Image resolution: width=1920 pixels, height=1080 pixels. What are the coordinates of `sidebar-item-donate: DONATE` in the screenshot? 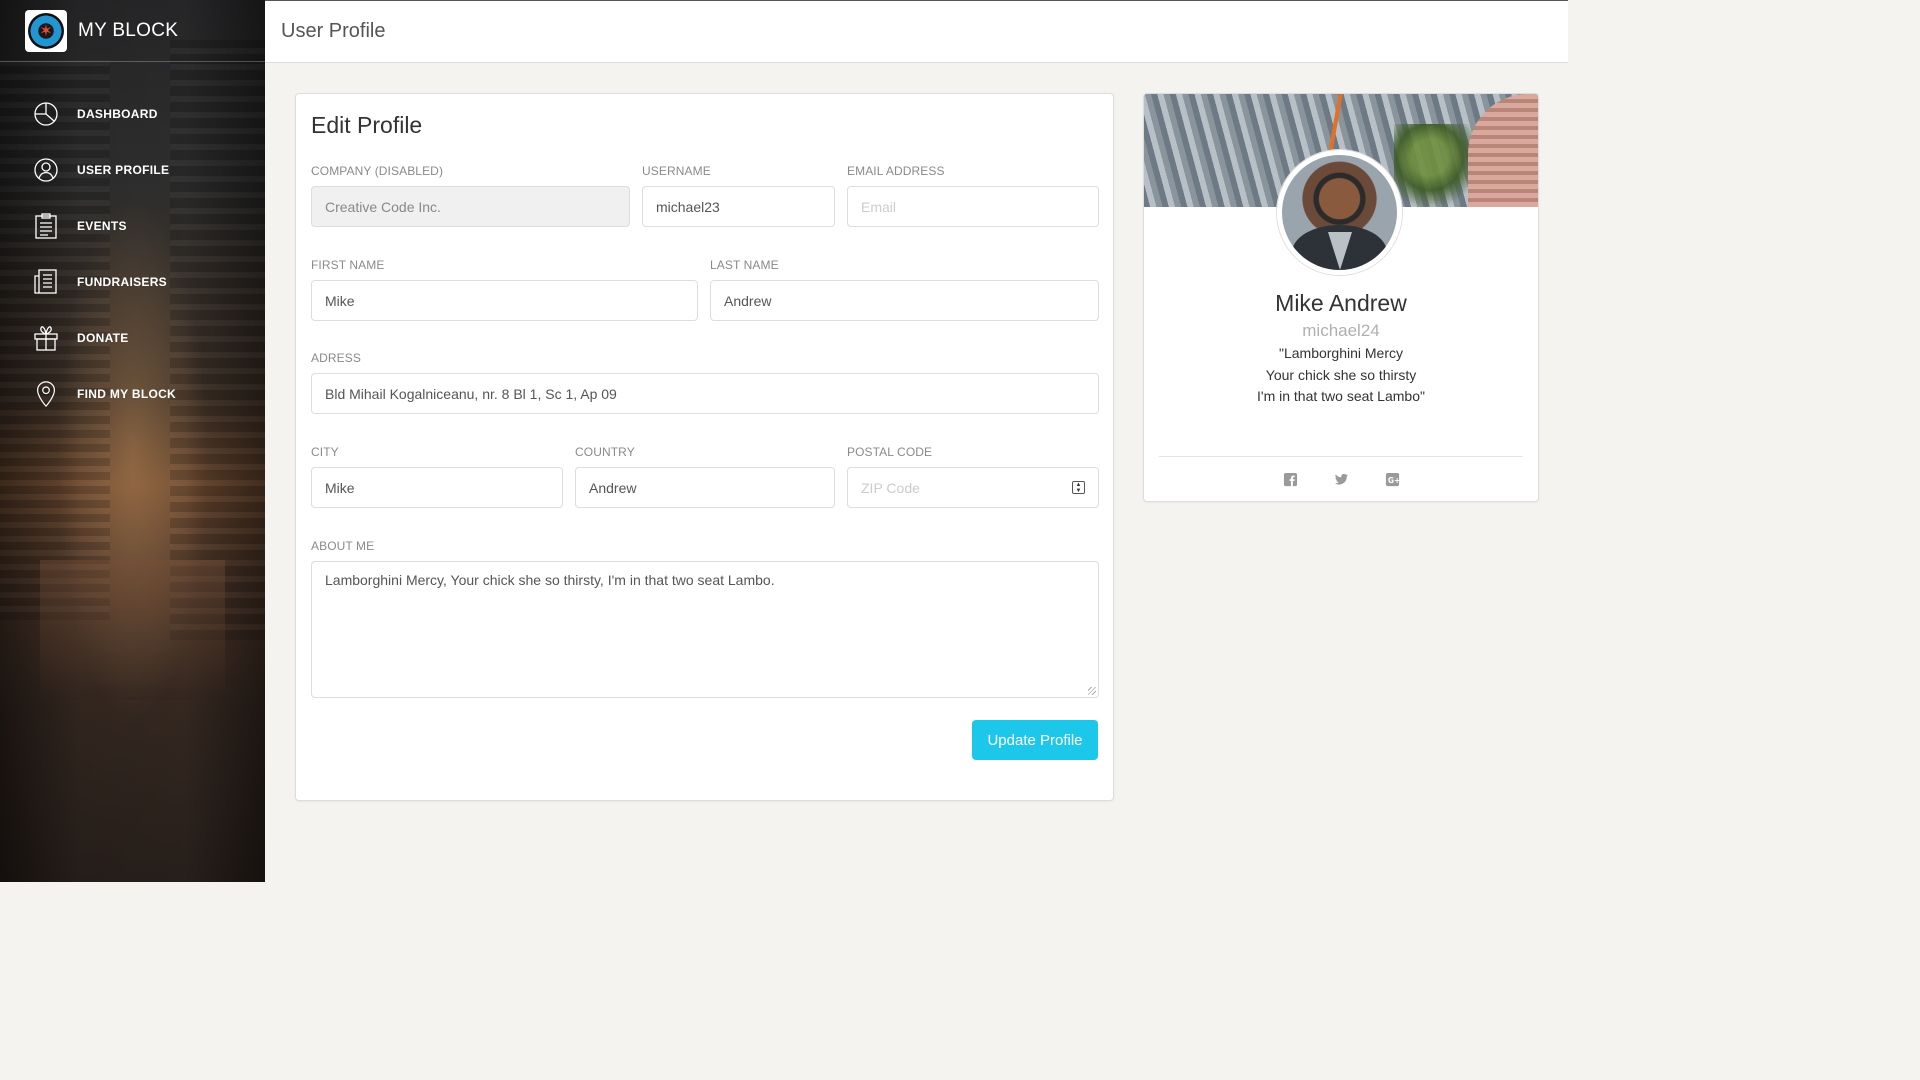 It's located at (132, 338).